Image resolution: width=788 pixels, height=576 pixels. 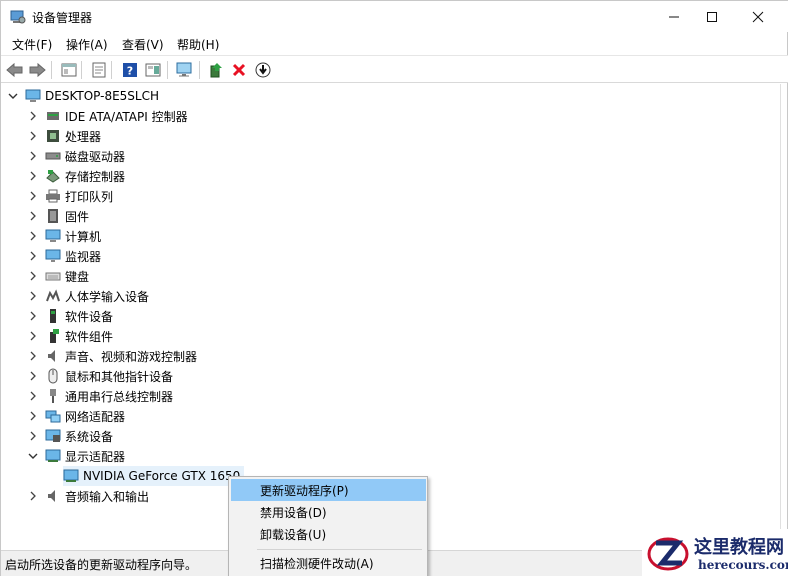 I want to click on tree-item-audio-io: 音频输入和输出, so click(x=88, y=496).